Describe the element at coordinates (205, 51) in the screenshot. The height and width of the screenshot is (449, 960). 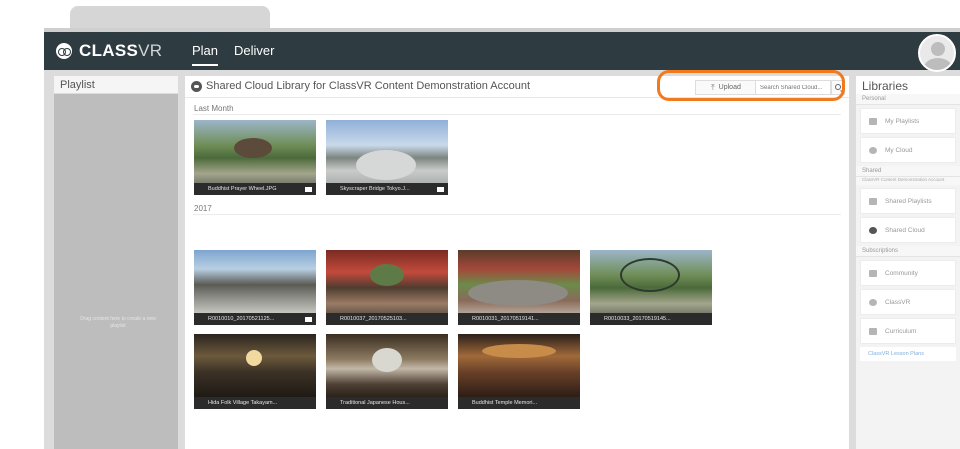
I see `nav-plan: Plan` at that location.